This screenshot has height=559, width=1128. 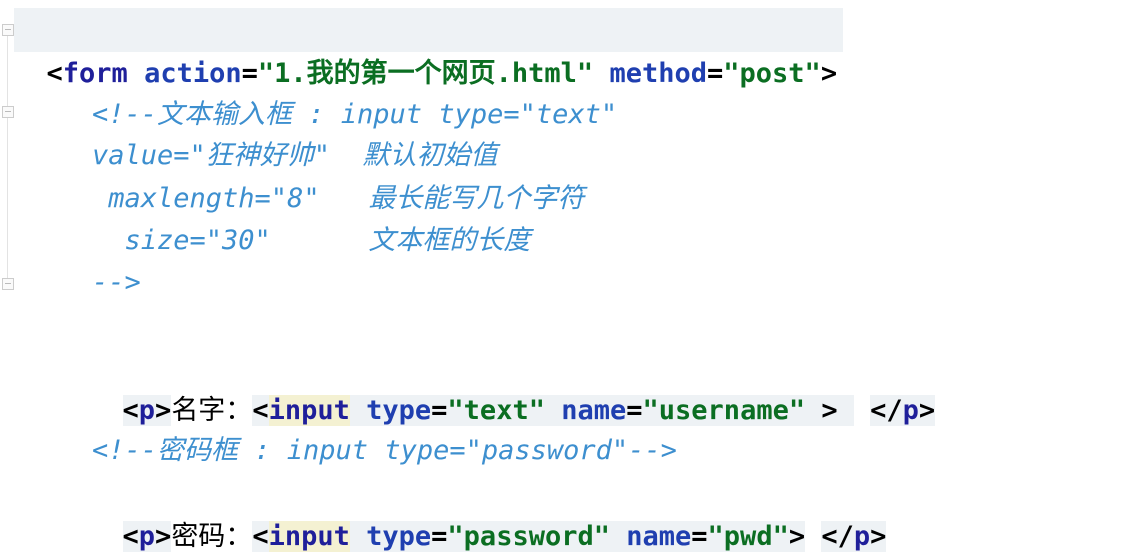 I want to click on input-tag-password: <input type="password" name="pwd">, so click(x=529, y=536).